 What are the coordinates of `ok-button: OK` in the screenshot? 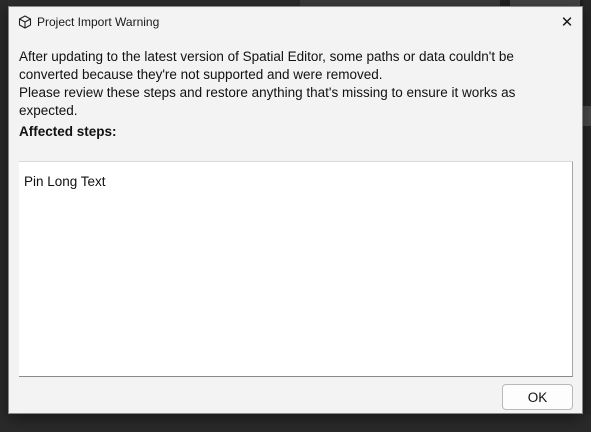 It's located at (537, 397).